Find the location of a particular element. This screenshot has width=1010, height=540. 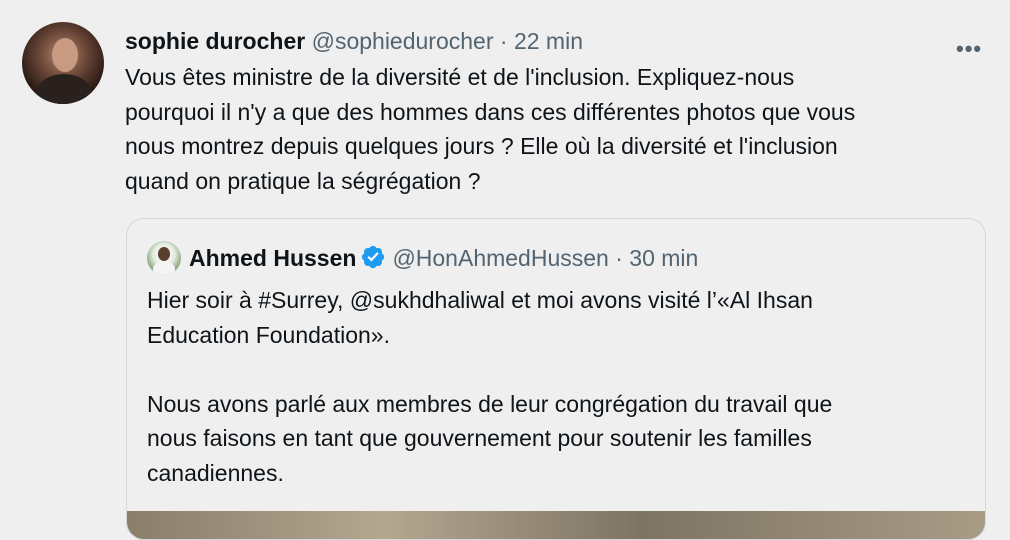

quoted-text-line: canadiennes. is located at coordinates (215, 472).